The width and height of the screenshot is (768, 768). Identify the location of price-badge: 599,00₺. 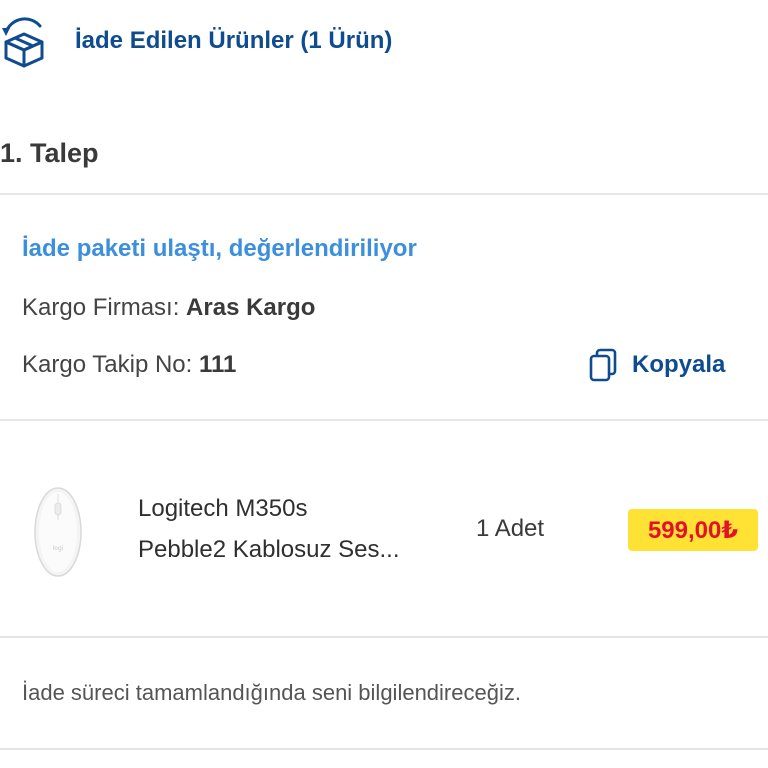
(693, 530).